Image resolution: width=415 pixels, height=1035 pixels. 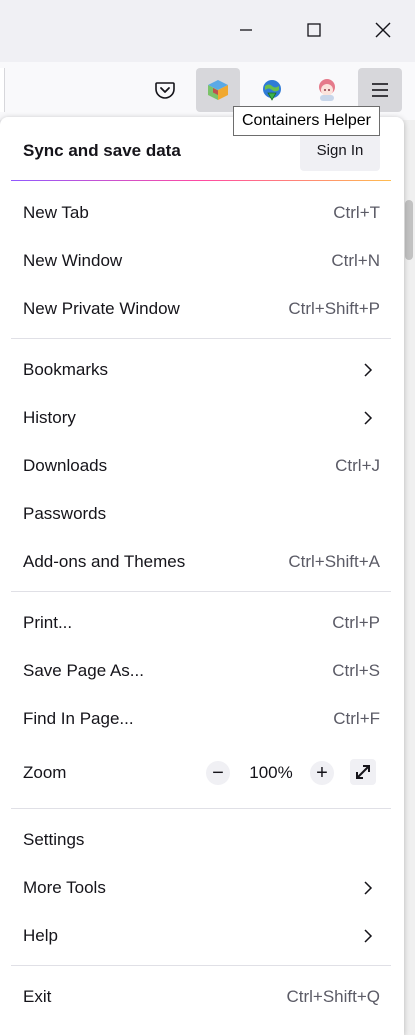 What do you see at coordinates (45, 772) in the screenshot?
I see `zoom-label: Zoom` at bounding box center [45, 772].